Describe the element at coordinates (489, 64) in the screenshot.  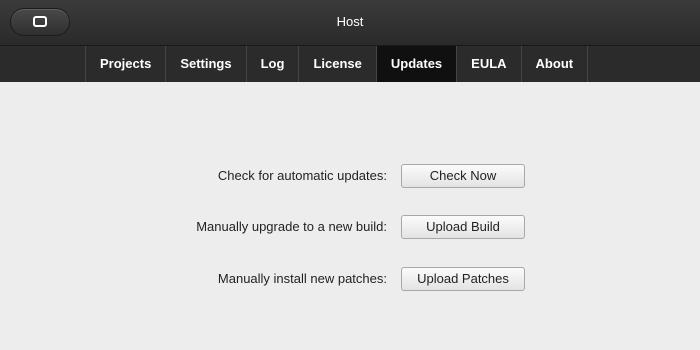
I see `tab-eula: EULA` at that location.